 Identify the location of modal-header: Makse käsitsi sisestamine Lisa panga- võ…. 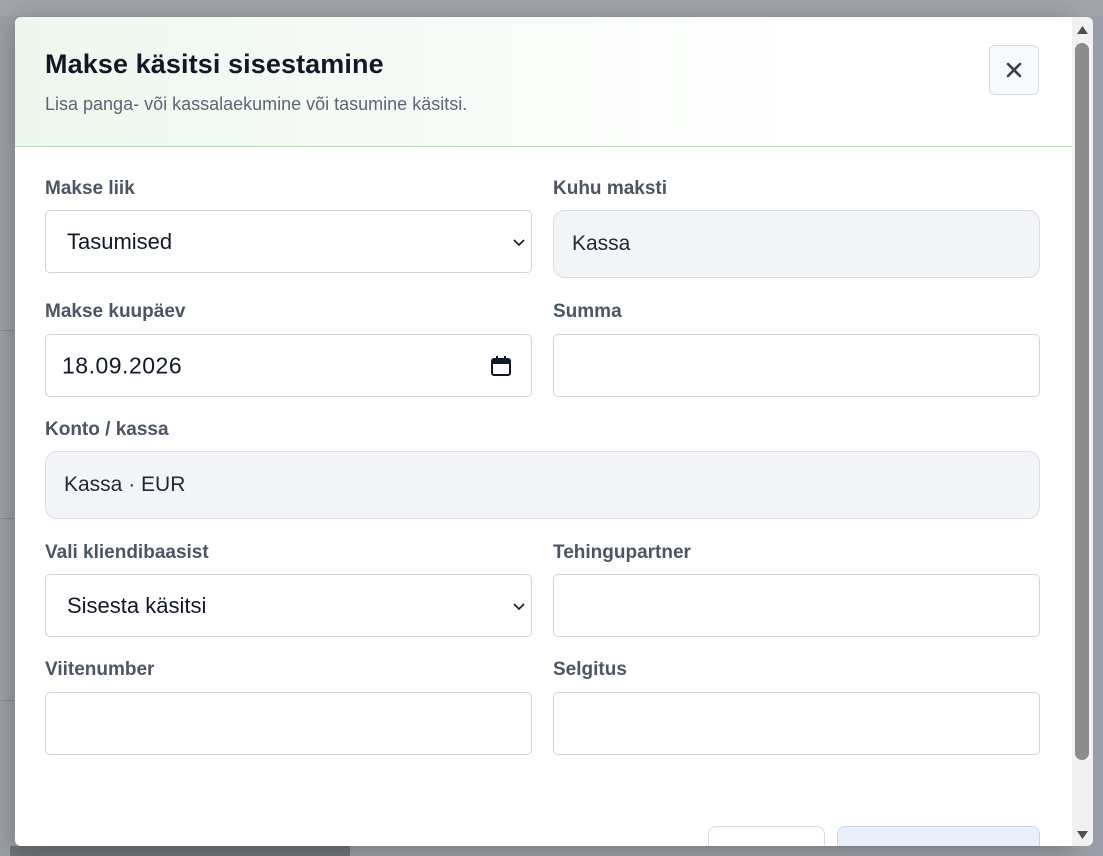
(543, 82).